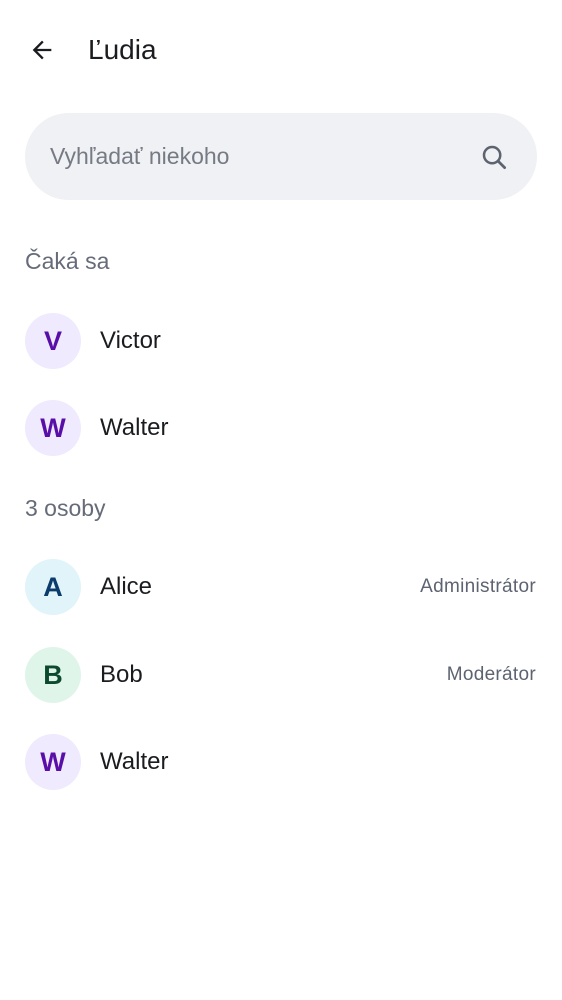  I want to click on member-name: Alice, so click(126, 586).